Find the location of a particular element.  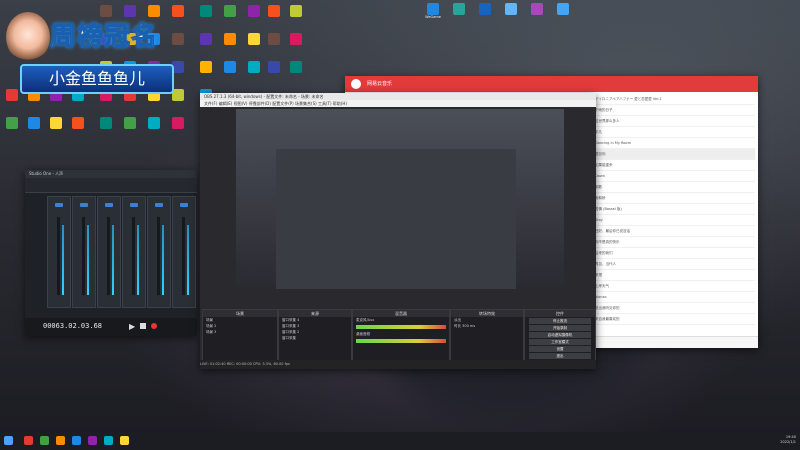

song-item: 平凡 is located at coordinates (675, 132).